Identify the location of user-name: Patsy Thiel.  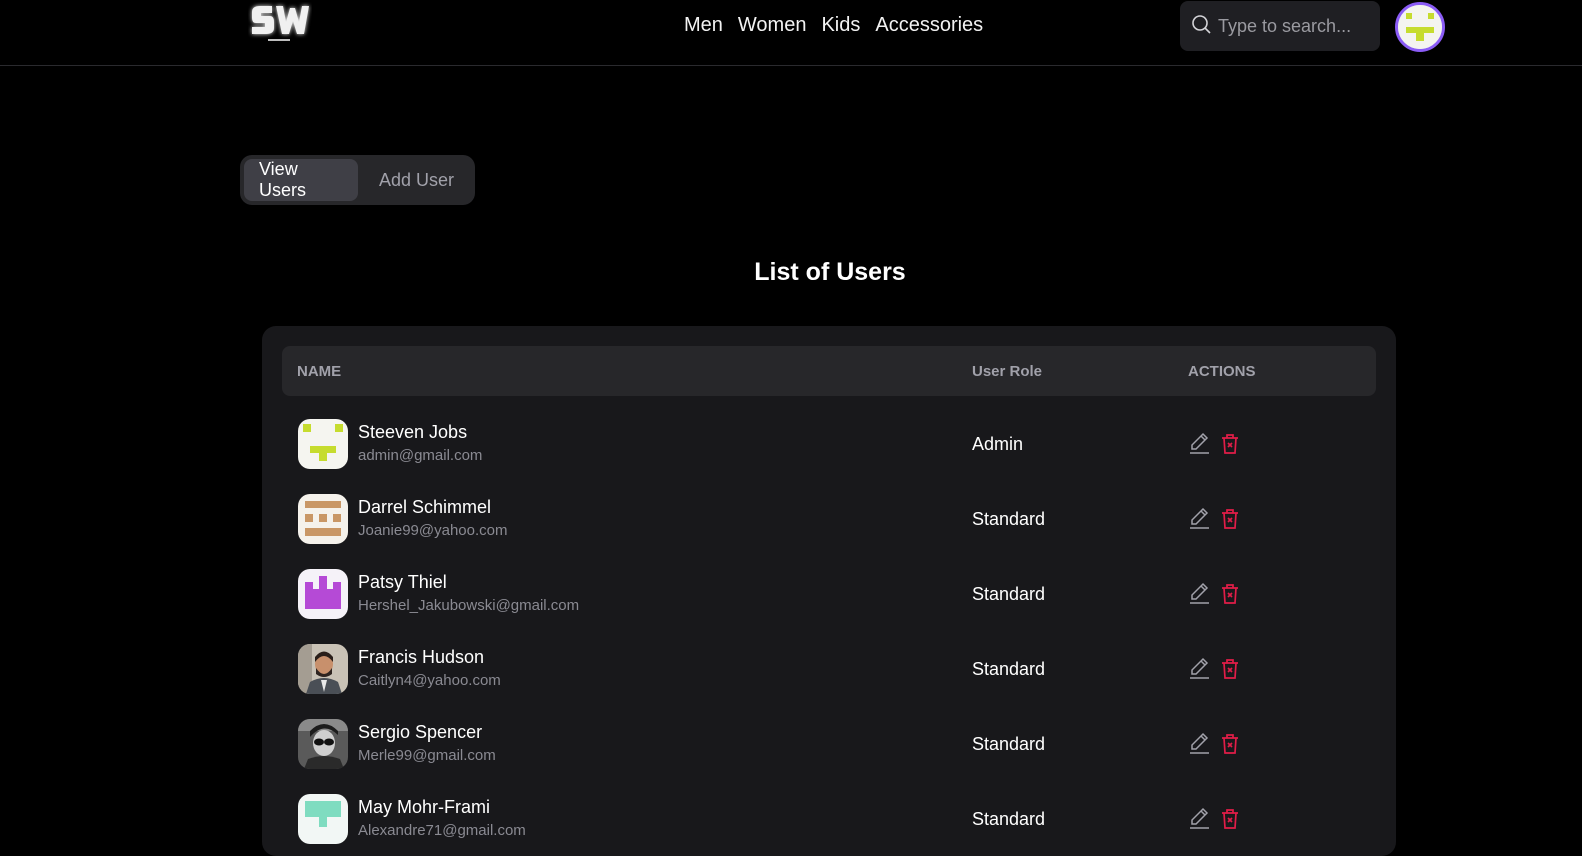
(402, 582).